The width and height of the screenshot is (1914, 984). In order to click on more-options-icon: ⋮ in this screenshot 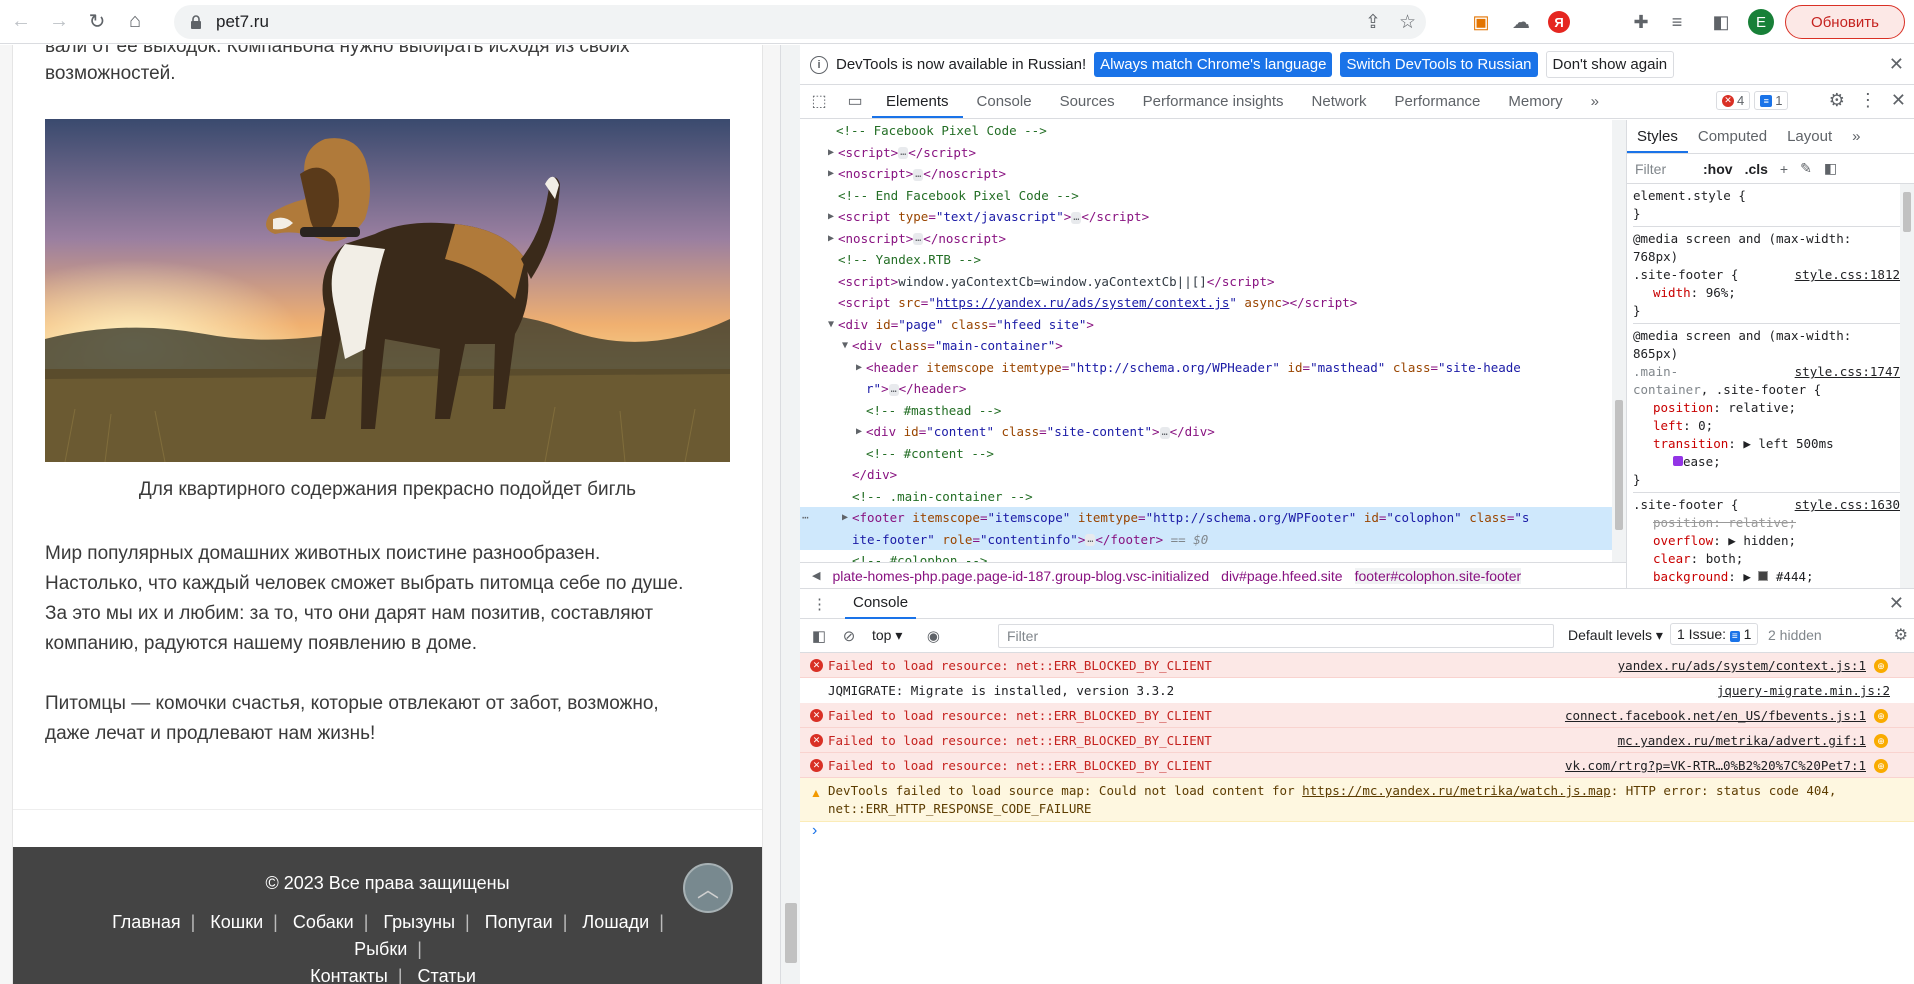, I will do `click(1868, 100)`.